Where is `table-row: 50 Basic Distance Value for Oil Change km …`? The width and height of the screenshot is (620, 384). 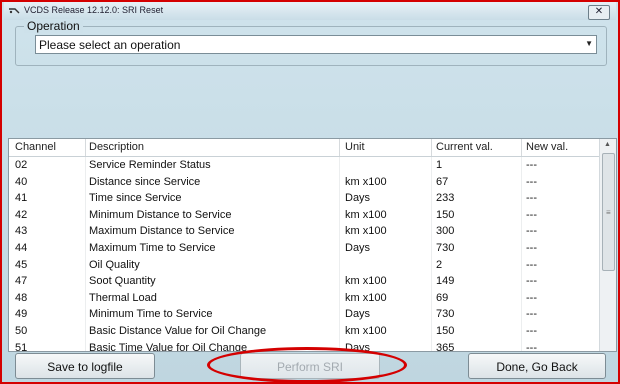
table-row: 50 Basic Distance Value for Oil Change km … is located at coordinates (304, 331).